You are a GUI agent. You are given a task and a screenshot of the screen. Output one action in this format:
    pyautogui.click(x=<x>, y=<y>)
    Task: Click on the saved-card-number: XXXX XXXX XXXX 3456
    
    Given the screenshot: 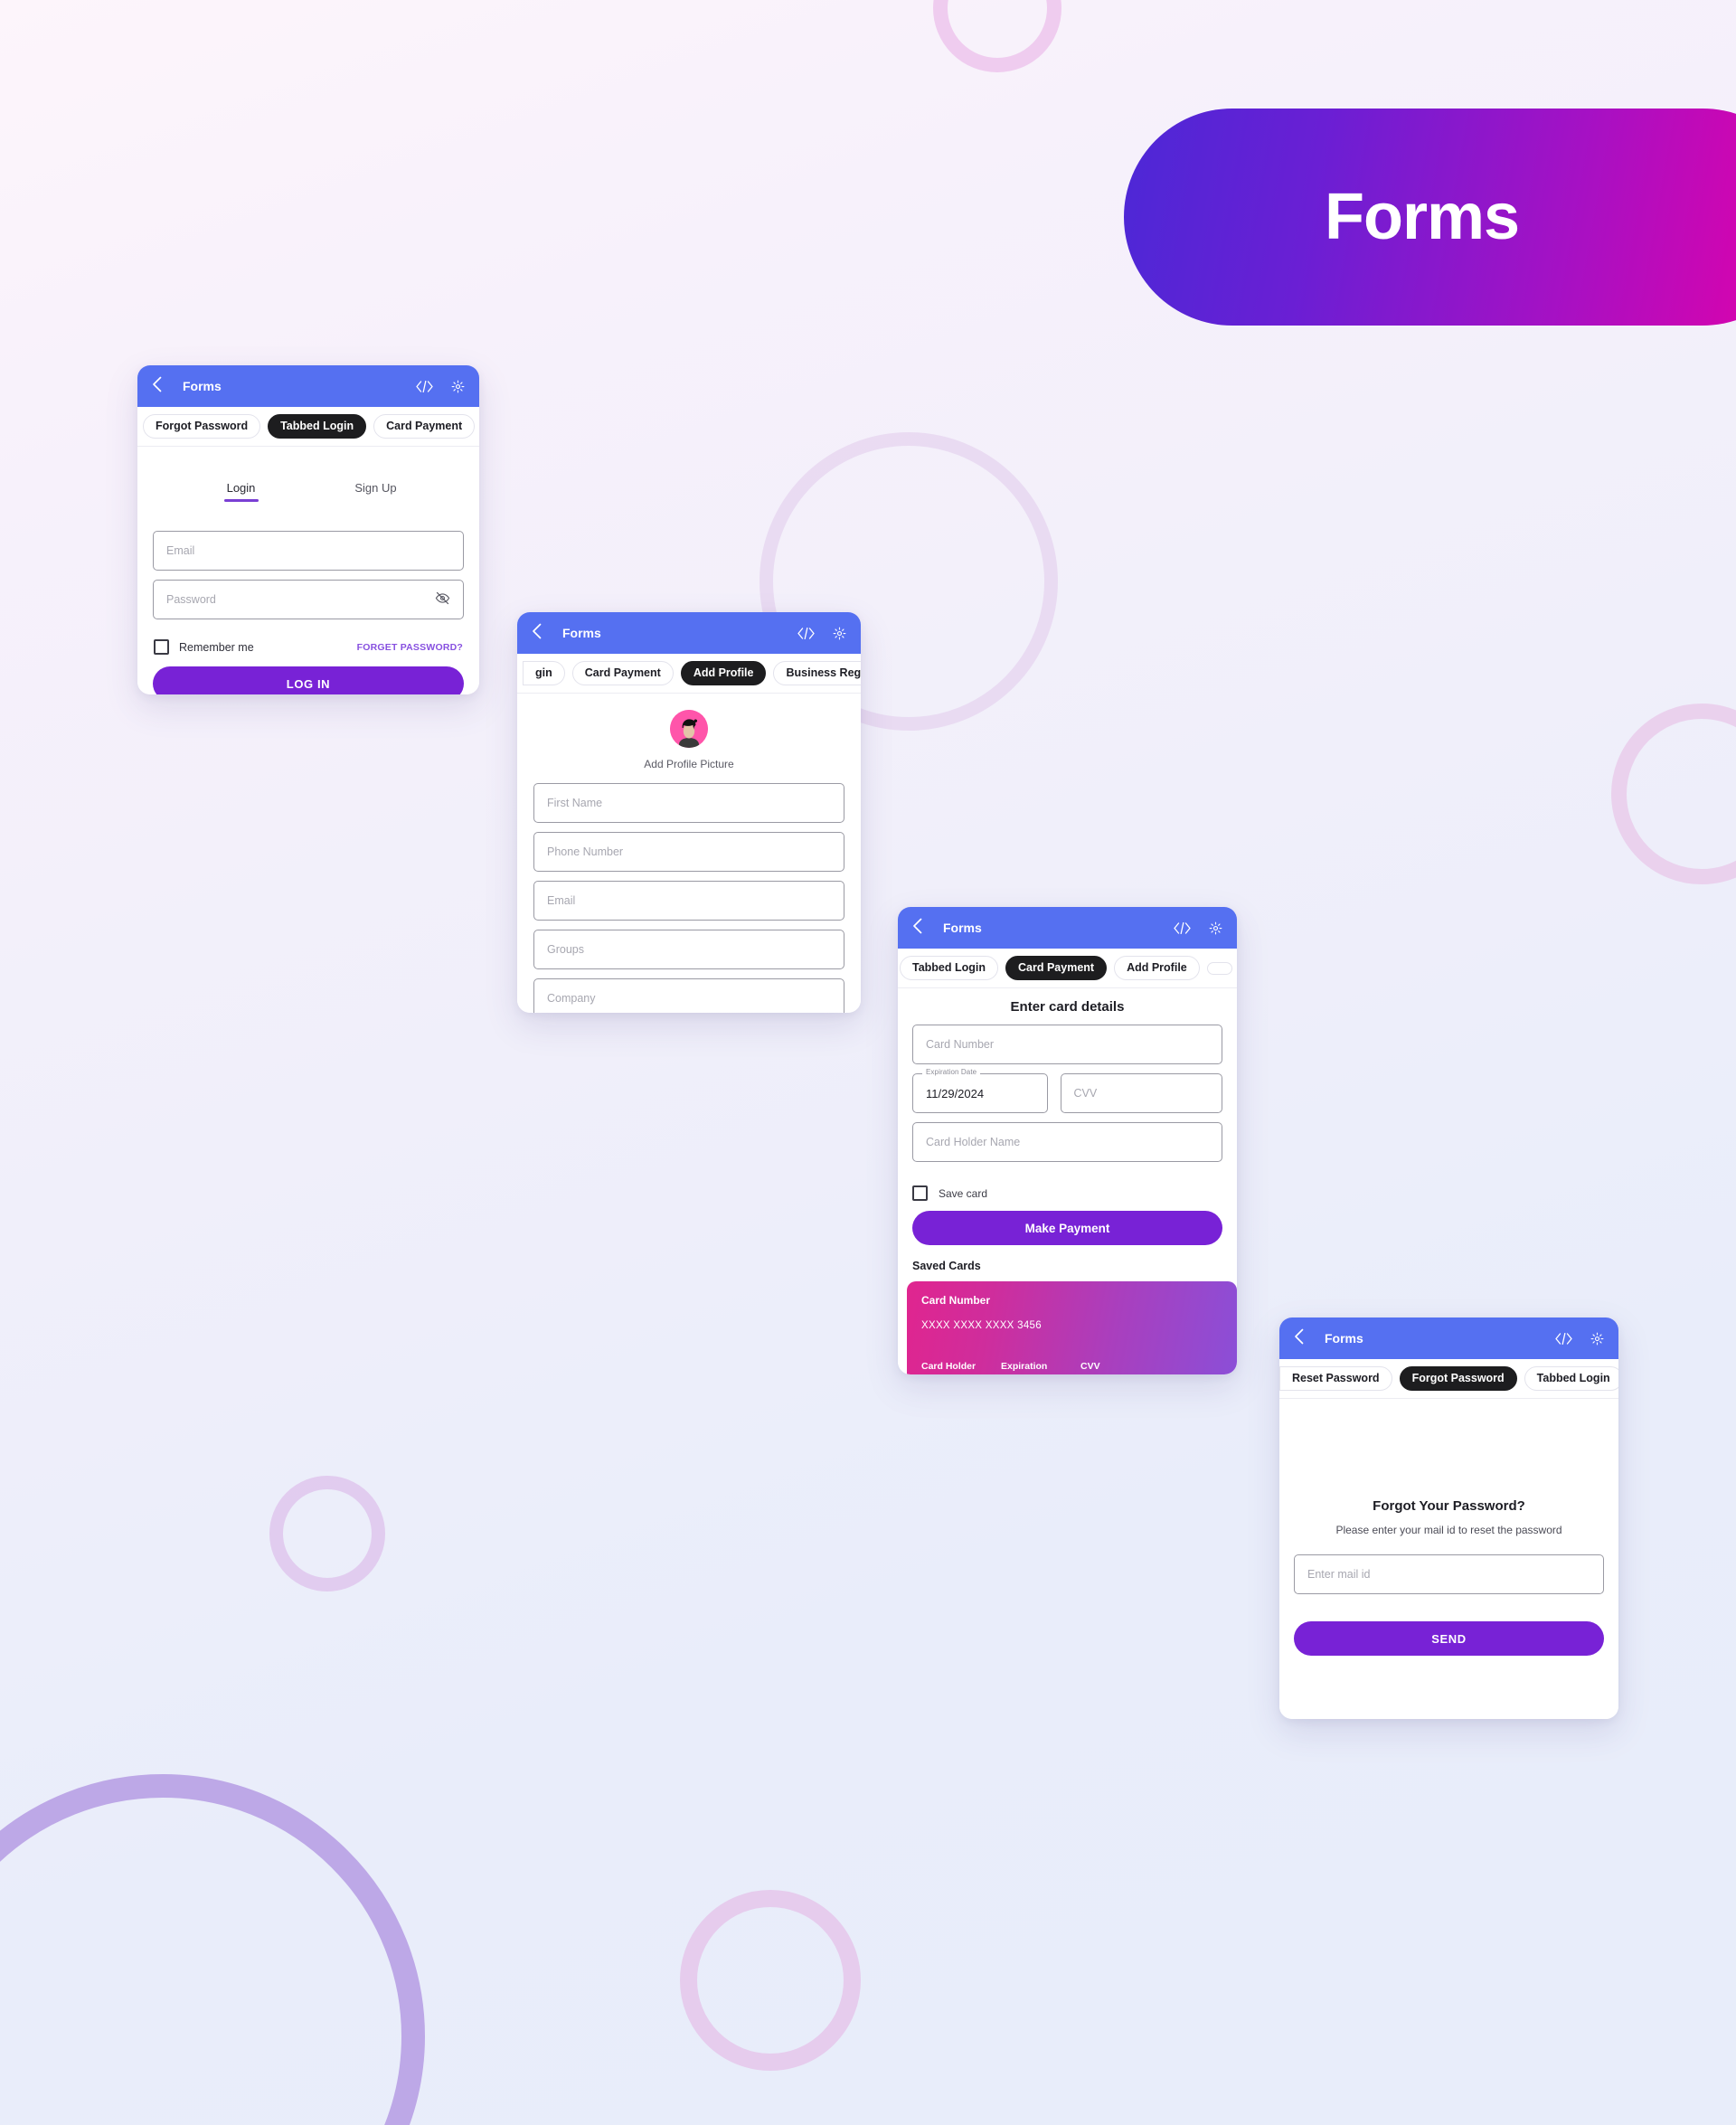 What is the action you would take?
    pyautogui.click(x=982, y=1326)
    